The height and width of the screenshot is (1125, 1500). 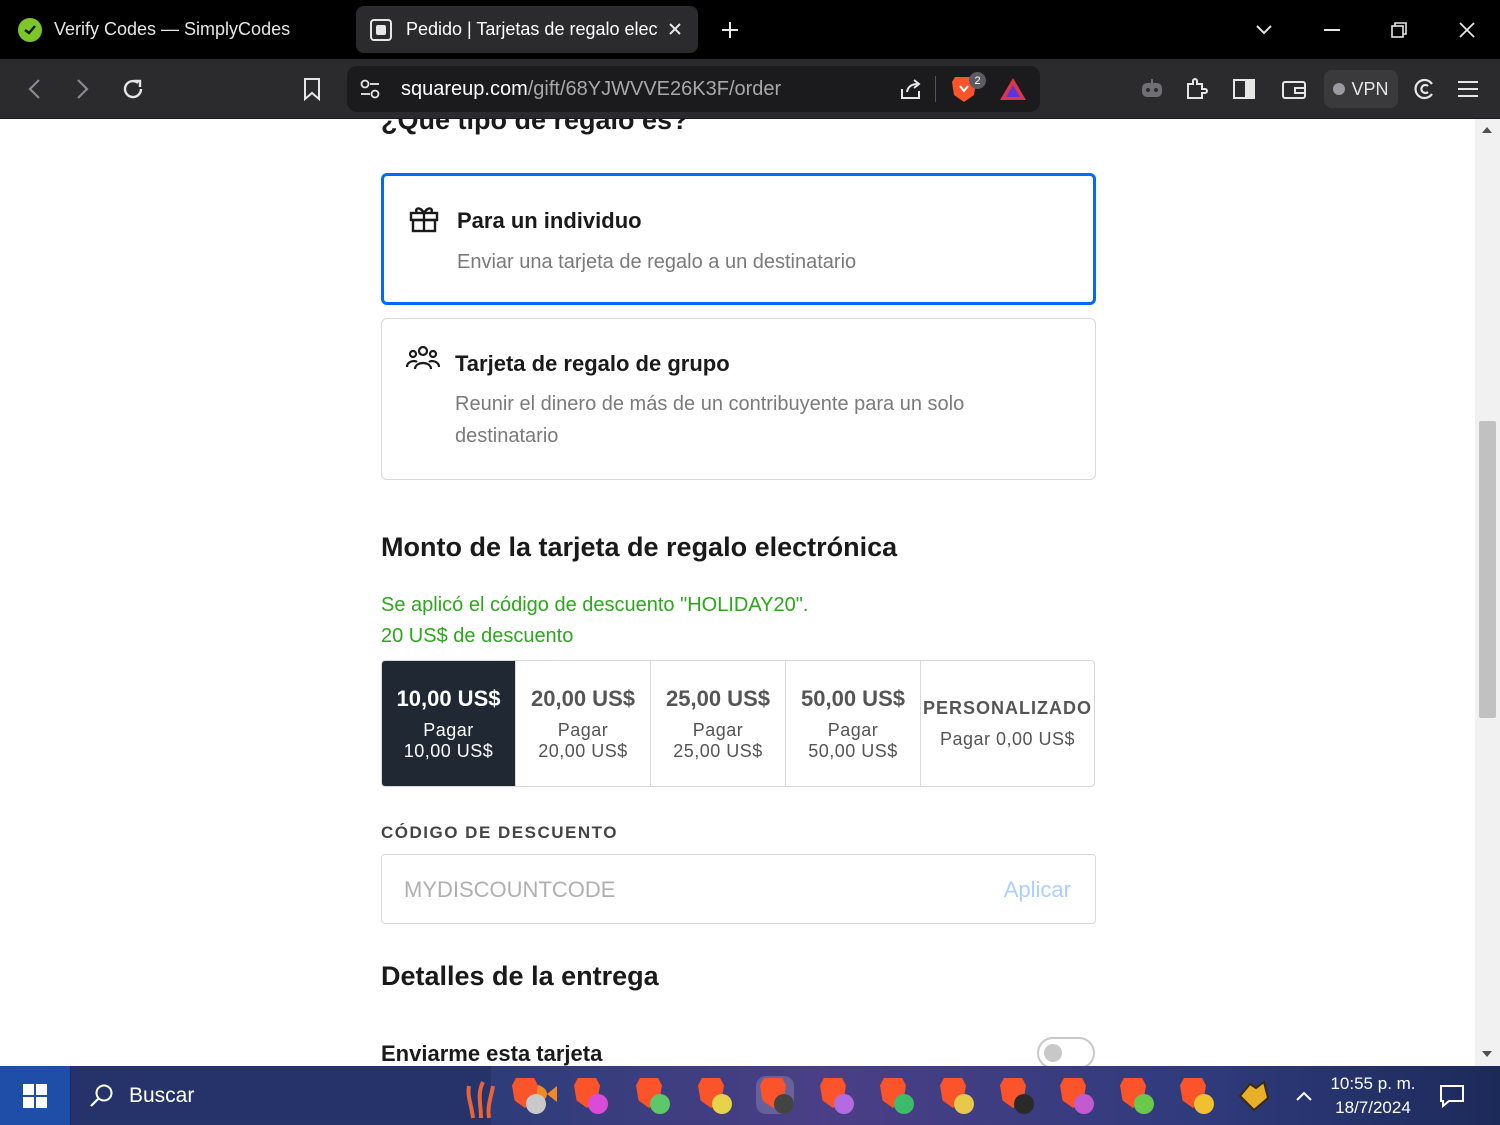 What do you see at coordinates (1253, 1095) in the screenshot?
I see `pointer-app-icon` at bounding box center [1253, 1095].